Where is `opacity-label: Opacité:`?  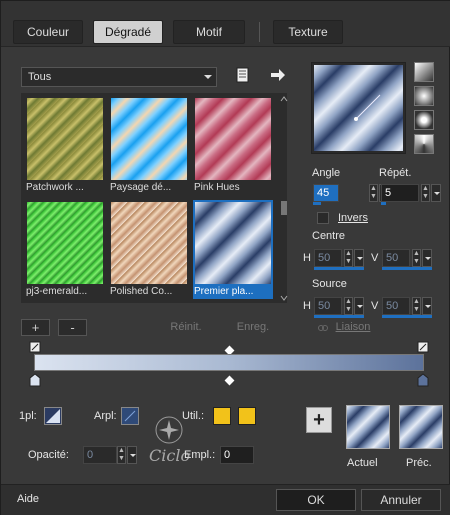
opacity-label: Opacité: is located at coordinates (48, 455).